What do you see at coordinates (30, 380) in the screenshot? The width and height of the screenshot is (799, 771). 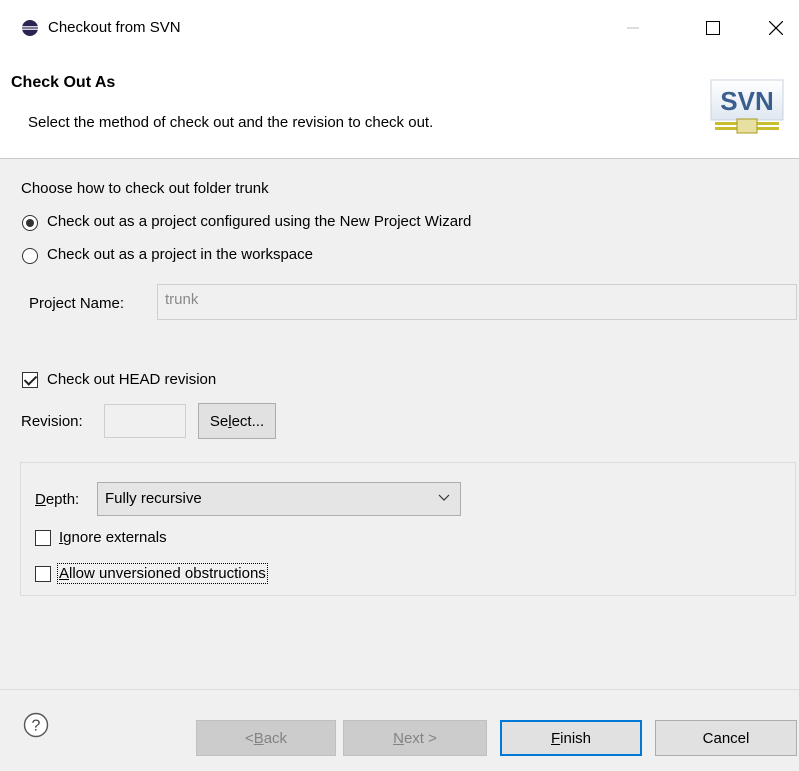 I see `head-revision-checkbox` at bounding box center [30, 380].